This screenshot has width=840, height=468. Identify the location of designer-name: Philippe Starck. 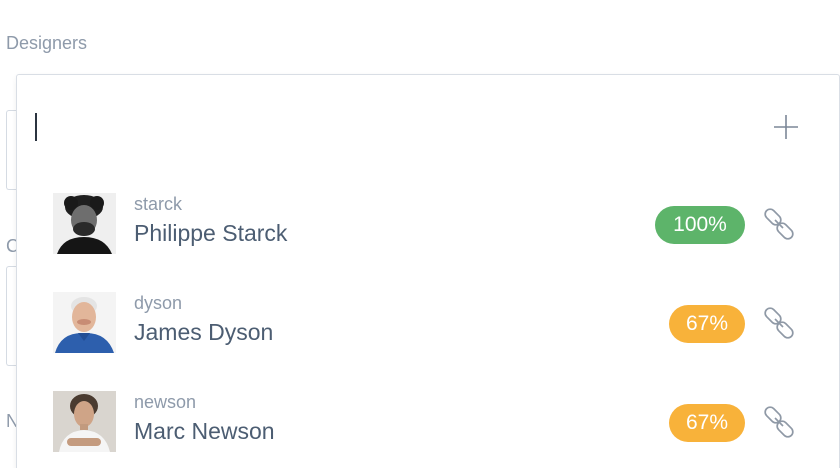
(211, 233).